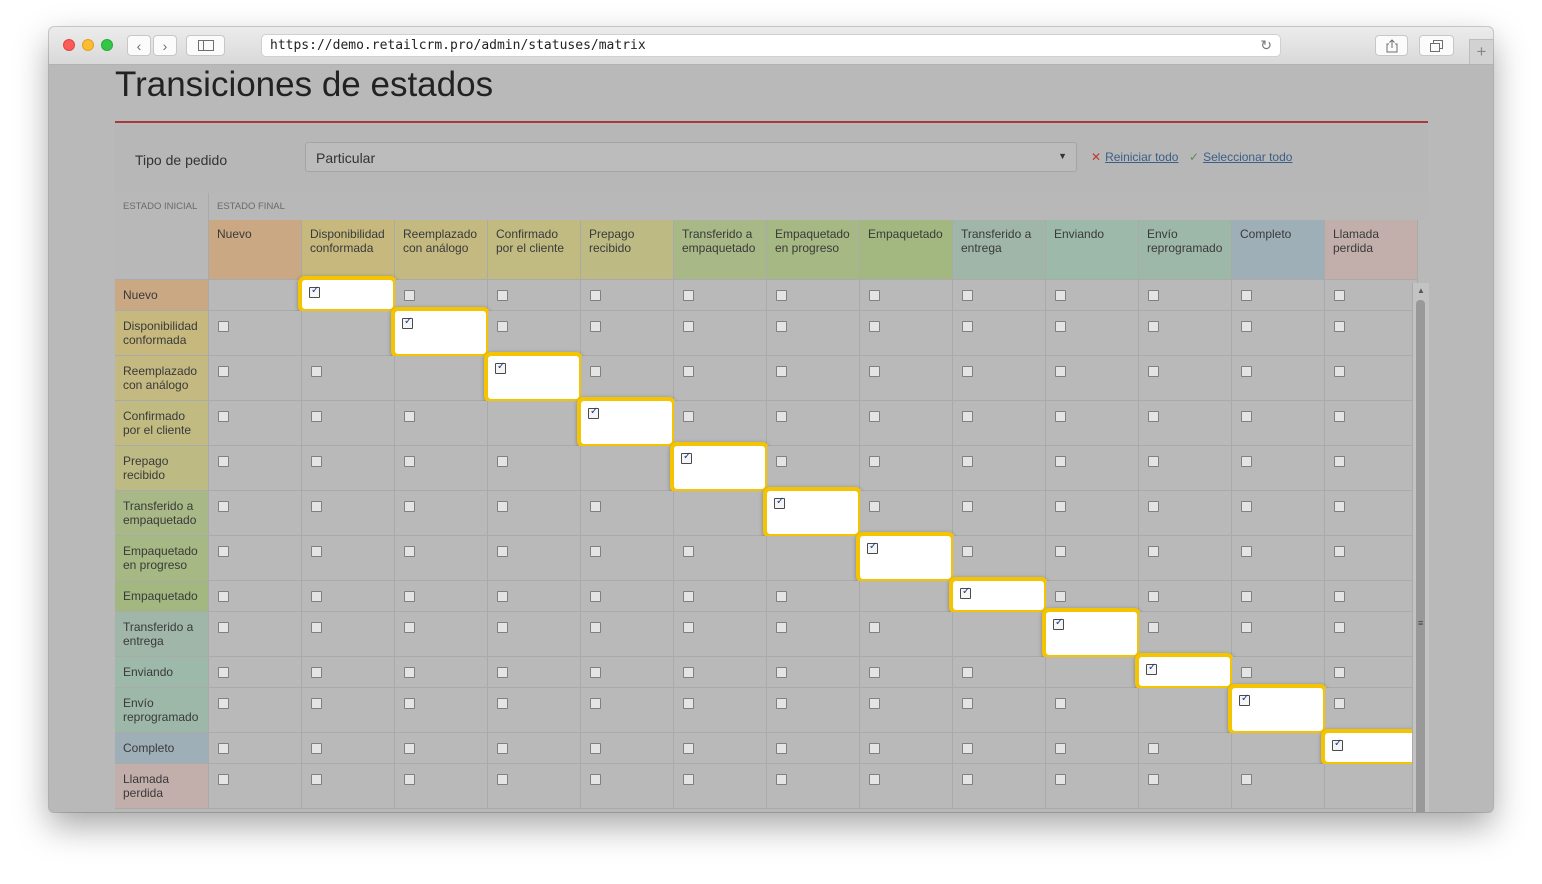 The height and width of the screenshot is (884, 1542). What do you see at coordinates (205, 45) in the screenshot?
I see `sidebar-button` at bounding box center [205, 45].